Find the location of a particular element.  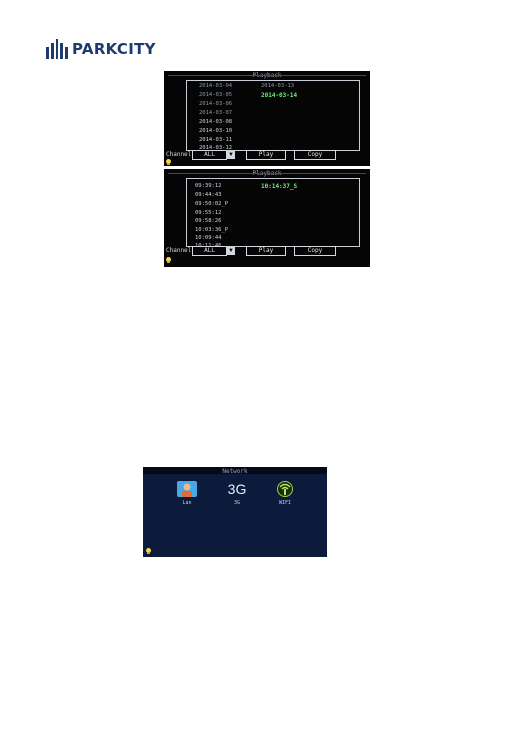

time-item-selected: 10:14:37_S is located at coordinates (279, 186).